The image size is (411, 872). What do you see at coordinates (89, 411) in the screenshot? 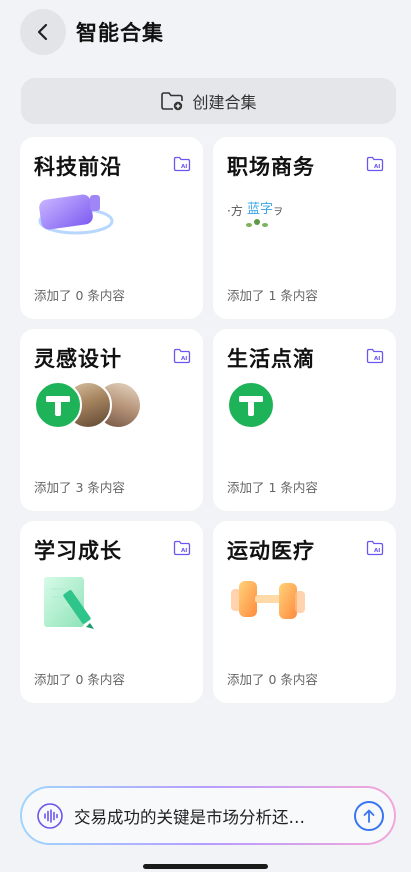
I see `thumbnail-stack` at bounding box center [89, 411].